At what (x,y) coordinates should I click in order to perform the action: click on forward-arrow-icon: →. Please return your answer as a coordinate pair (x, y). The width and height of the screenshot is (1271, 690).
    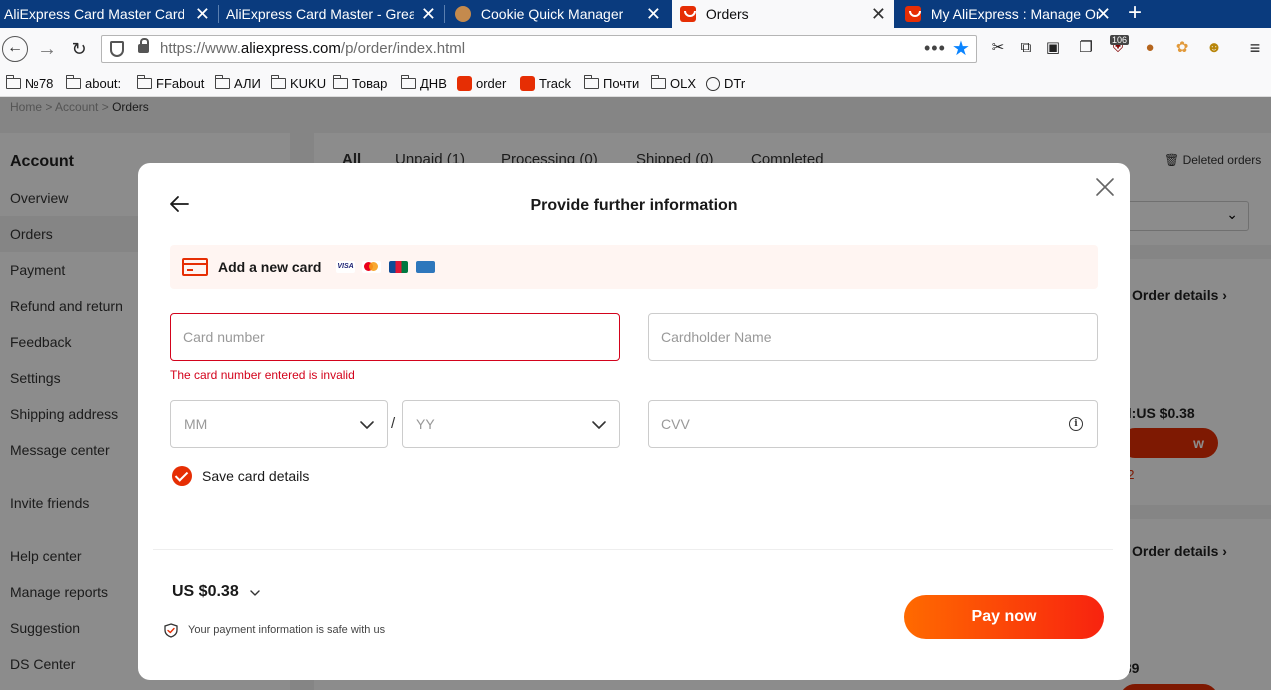
    Looking at the image, I should click on (47, 49).